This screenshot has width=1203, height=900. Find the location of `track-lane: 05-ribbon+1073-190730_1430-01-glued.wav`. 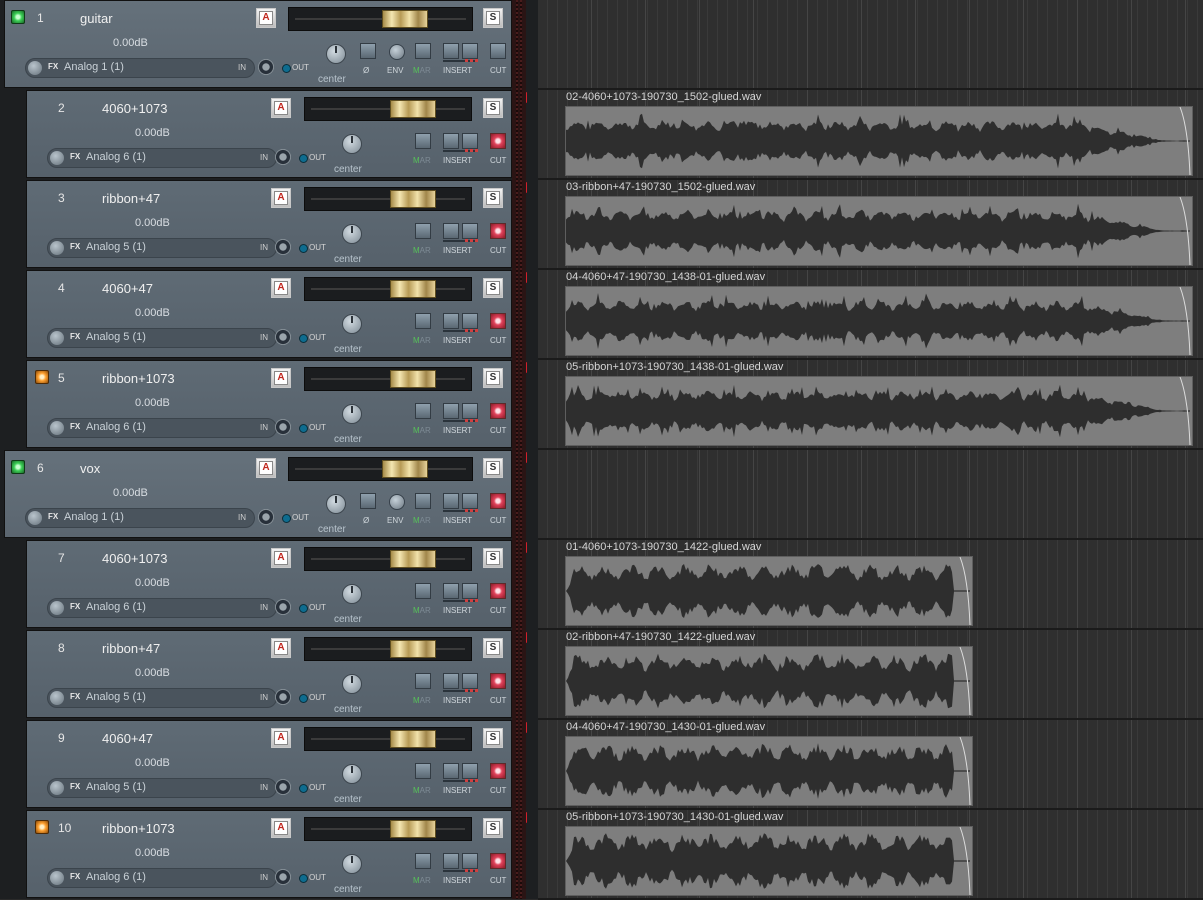

track-lane: 05-ribbon+1073-190730_1430-01-glued.wav is located at coordinates (870, 855).